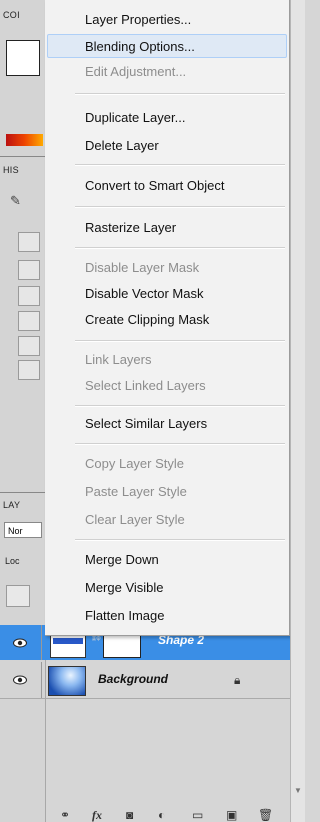  I want to click on menu-item-merge-visible: Merge Visible, so click(167, 588).